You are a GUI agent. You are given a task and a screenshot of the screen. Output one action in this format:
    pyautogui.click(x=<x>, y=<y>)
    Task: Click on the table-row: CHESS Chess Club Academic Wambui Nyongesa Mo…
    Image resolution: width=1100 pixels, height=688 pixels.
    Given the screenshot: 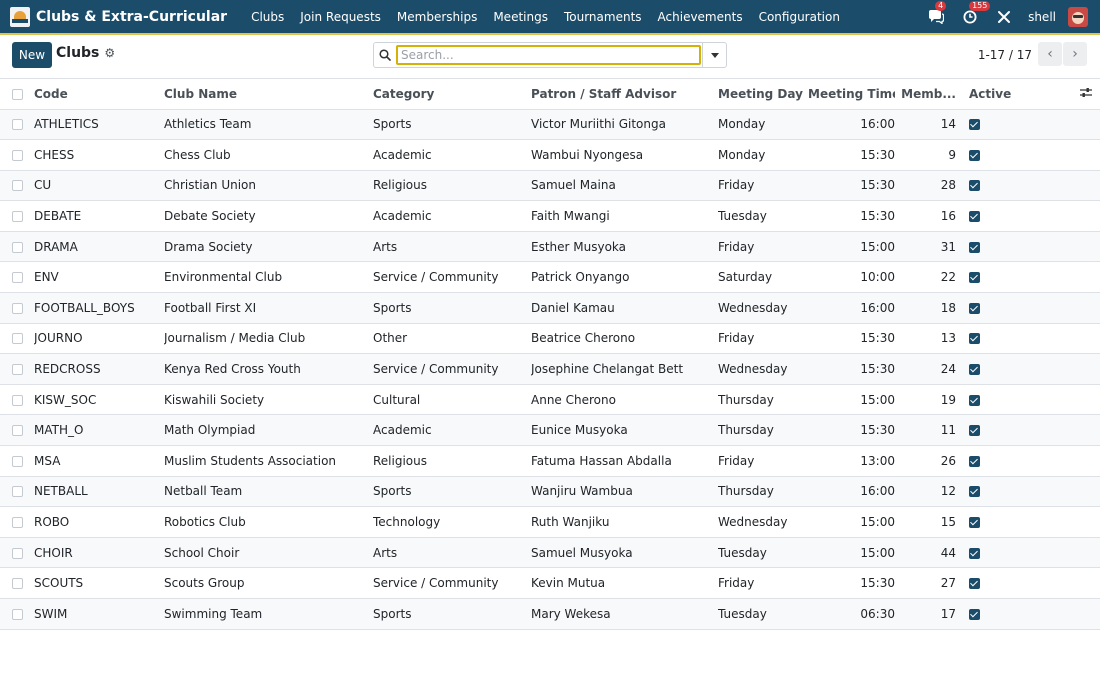 What is the action you would take?
    pyautogui.click(x=550, y=155)
    